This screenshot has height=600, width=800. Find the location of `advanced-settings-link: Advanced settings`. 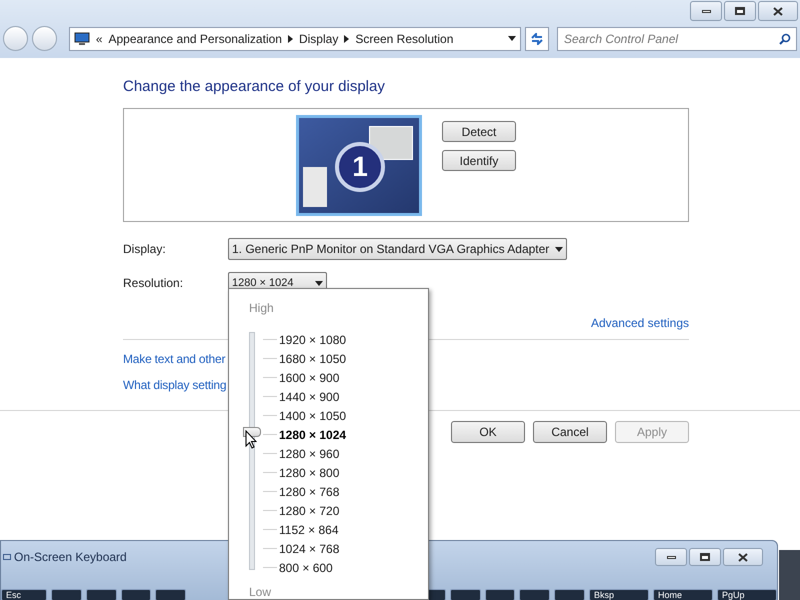

advanced-settings-link: Advanced settings is located at coordinates (639, 323).